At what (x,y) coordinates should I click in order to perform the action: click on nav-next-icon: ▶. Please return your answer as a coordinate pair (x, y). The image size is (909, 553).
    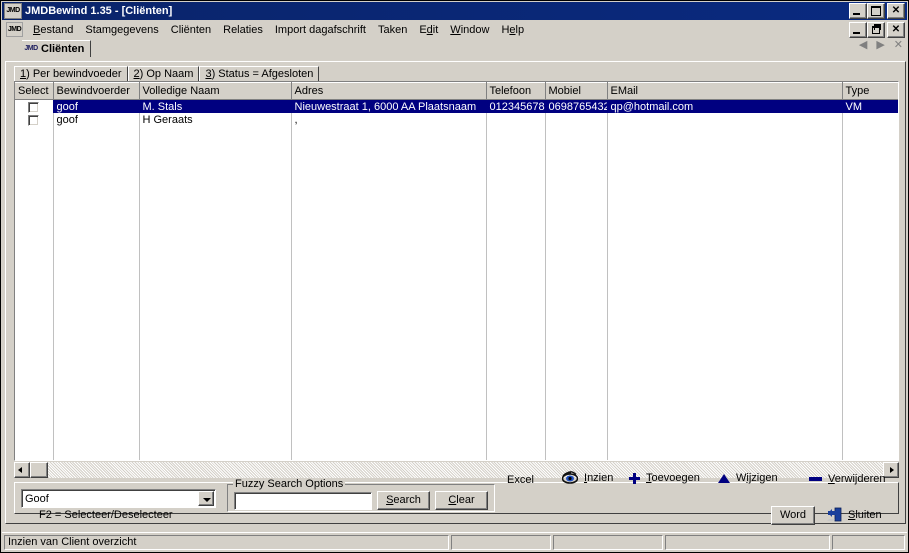
    Looking at the image, I should click on (880, 45).